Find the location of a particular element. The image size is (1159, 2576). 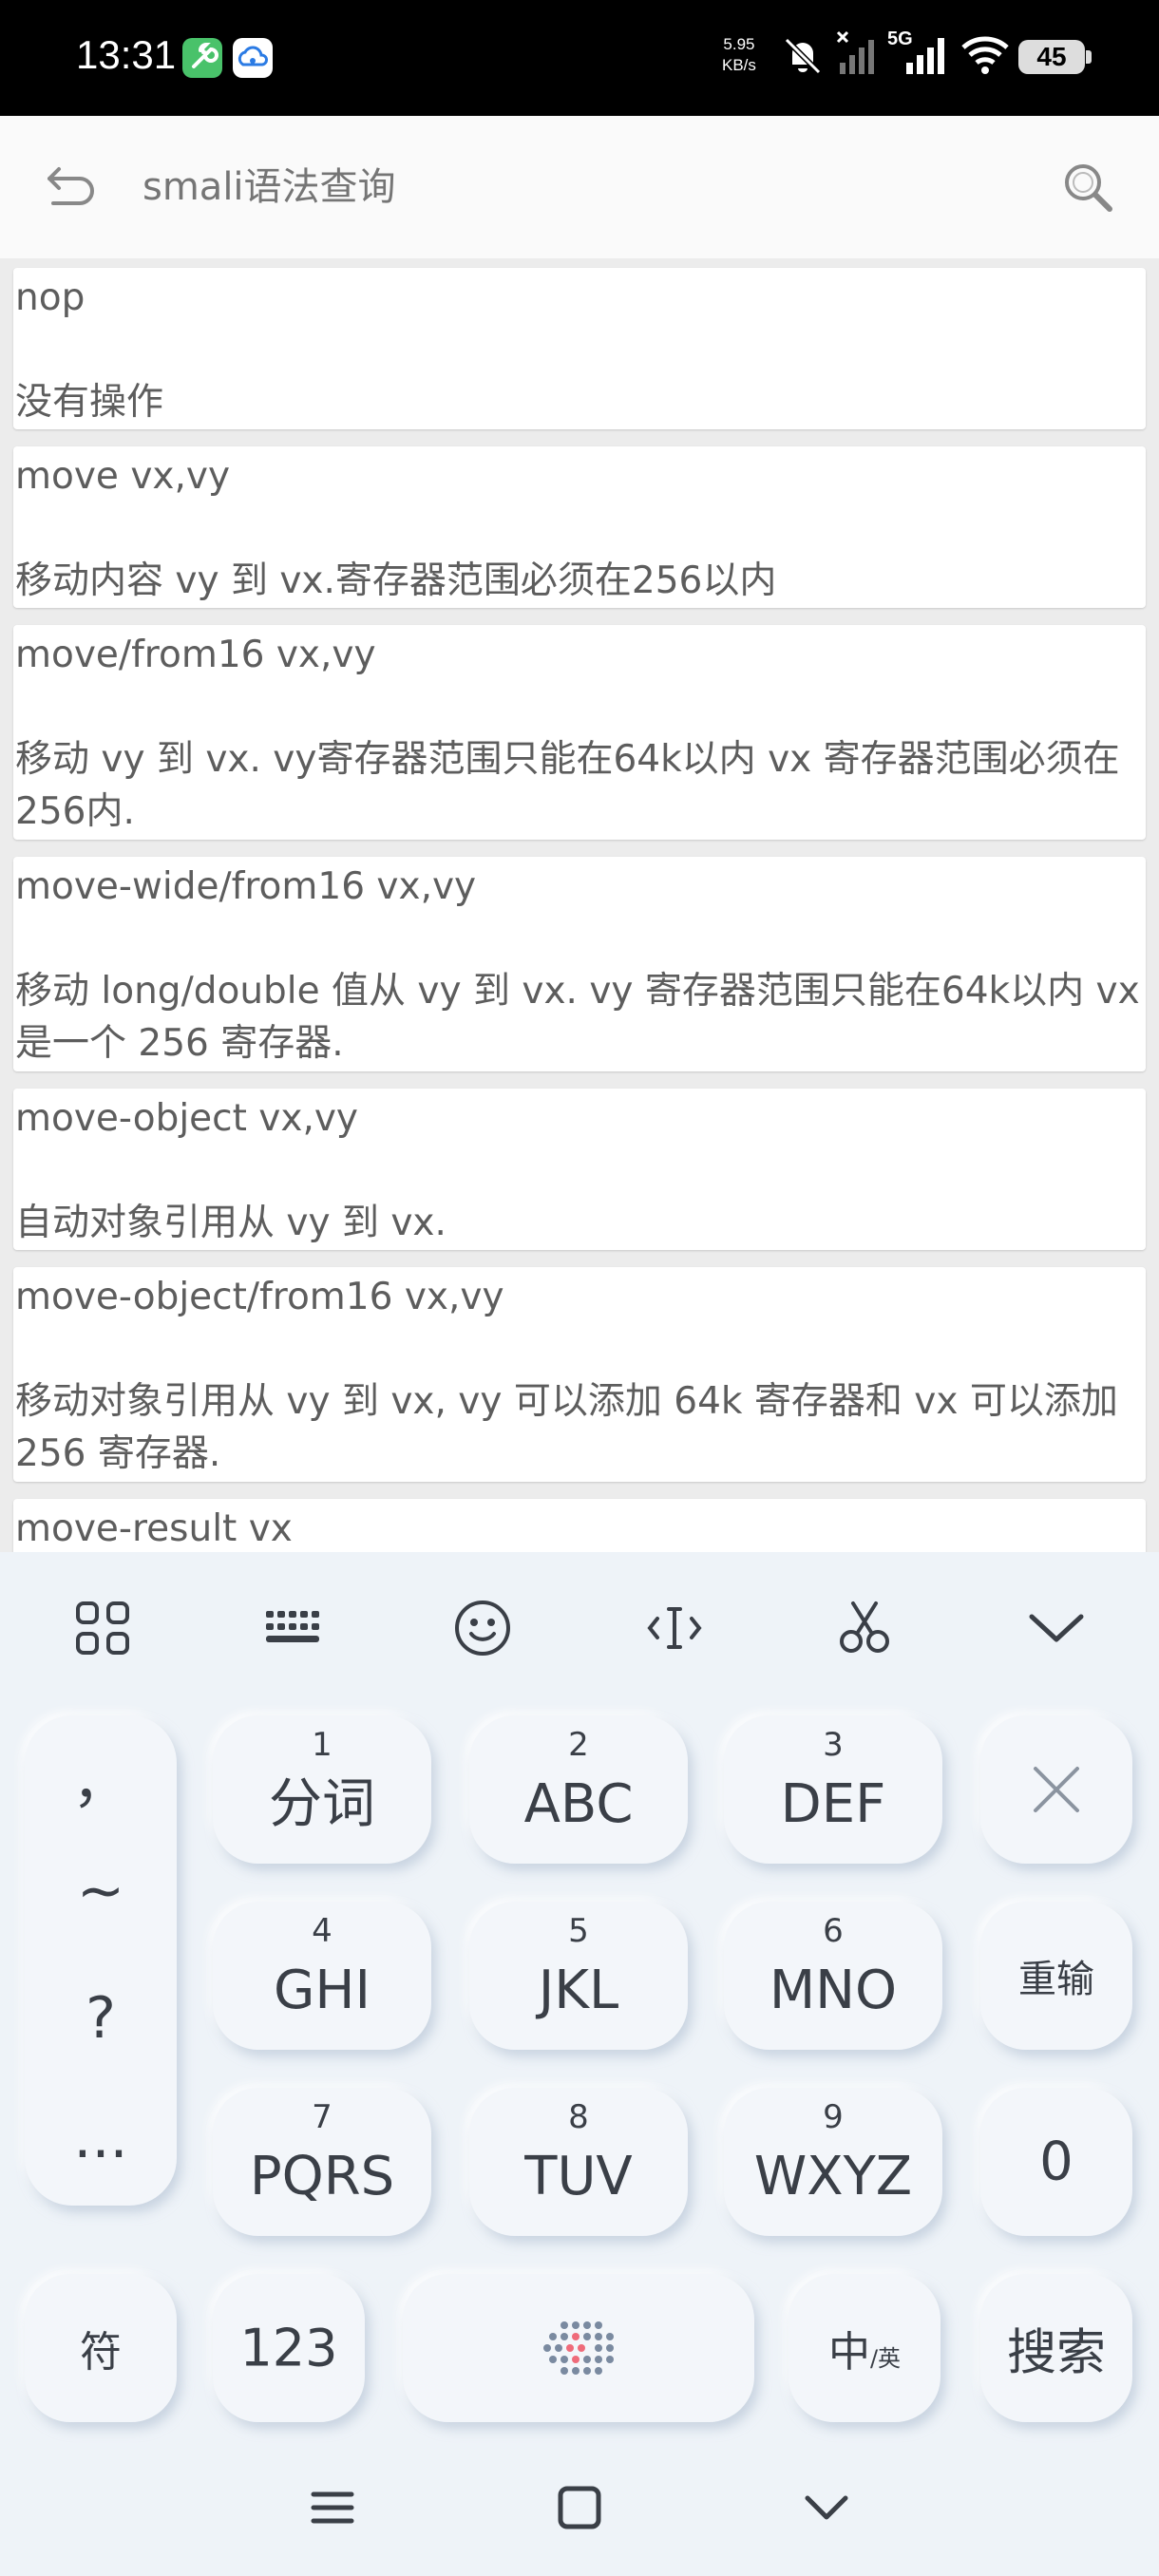

back-nav-button is located at coordinates (826, 2508).